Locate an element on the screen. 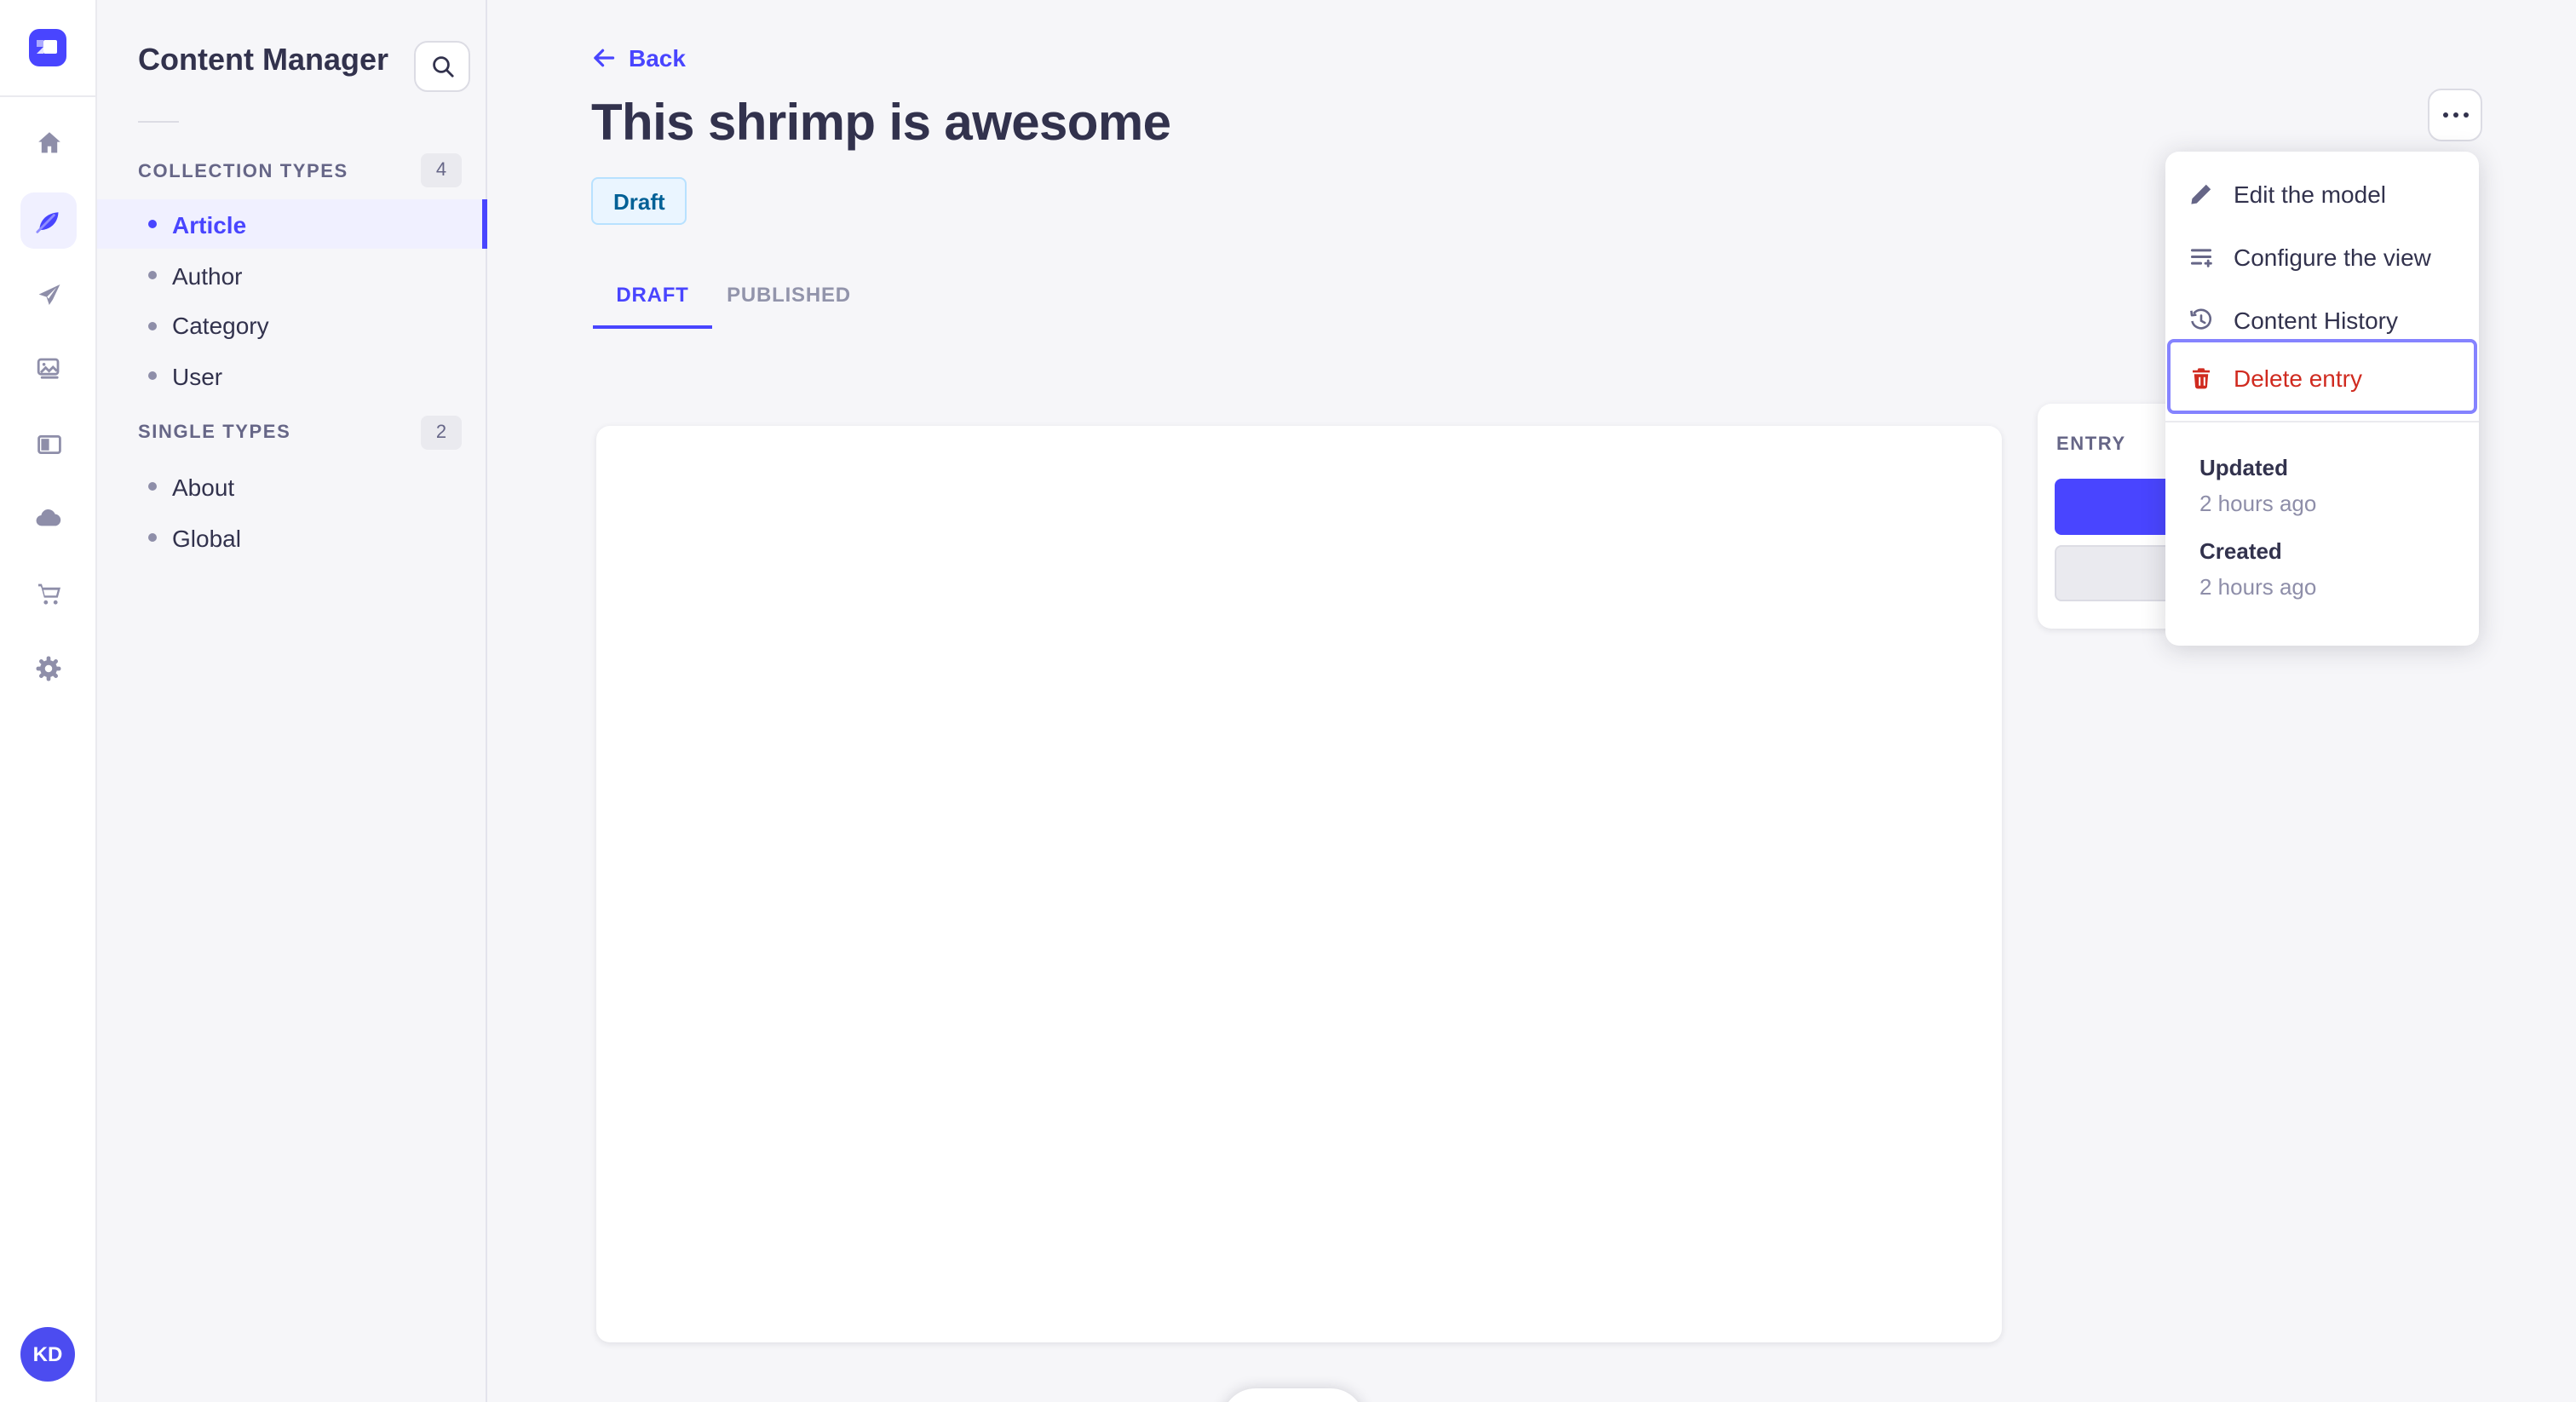  subnav-divider is located at coordinates (159, 122).